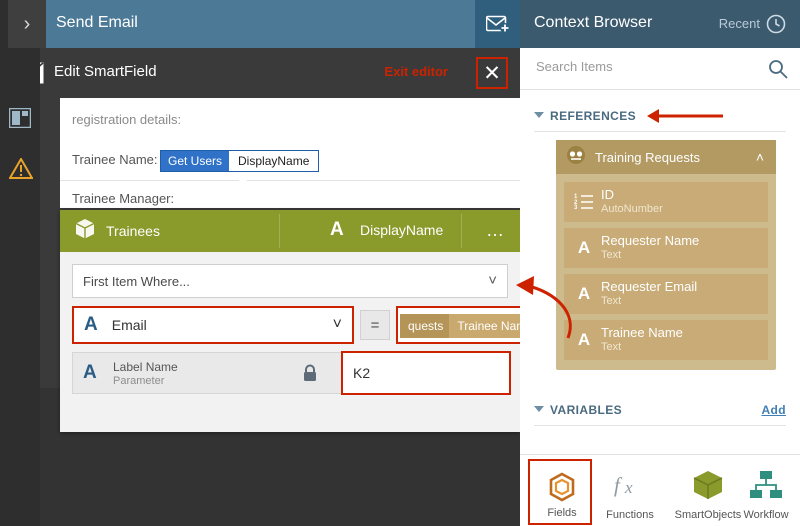  Describe the element at coordinates (660, 24) in the screenshot. I see `context-browser-header: Context Browser Recent` at that location.